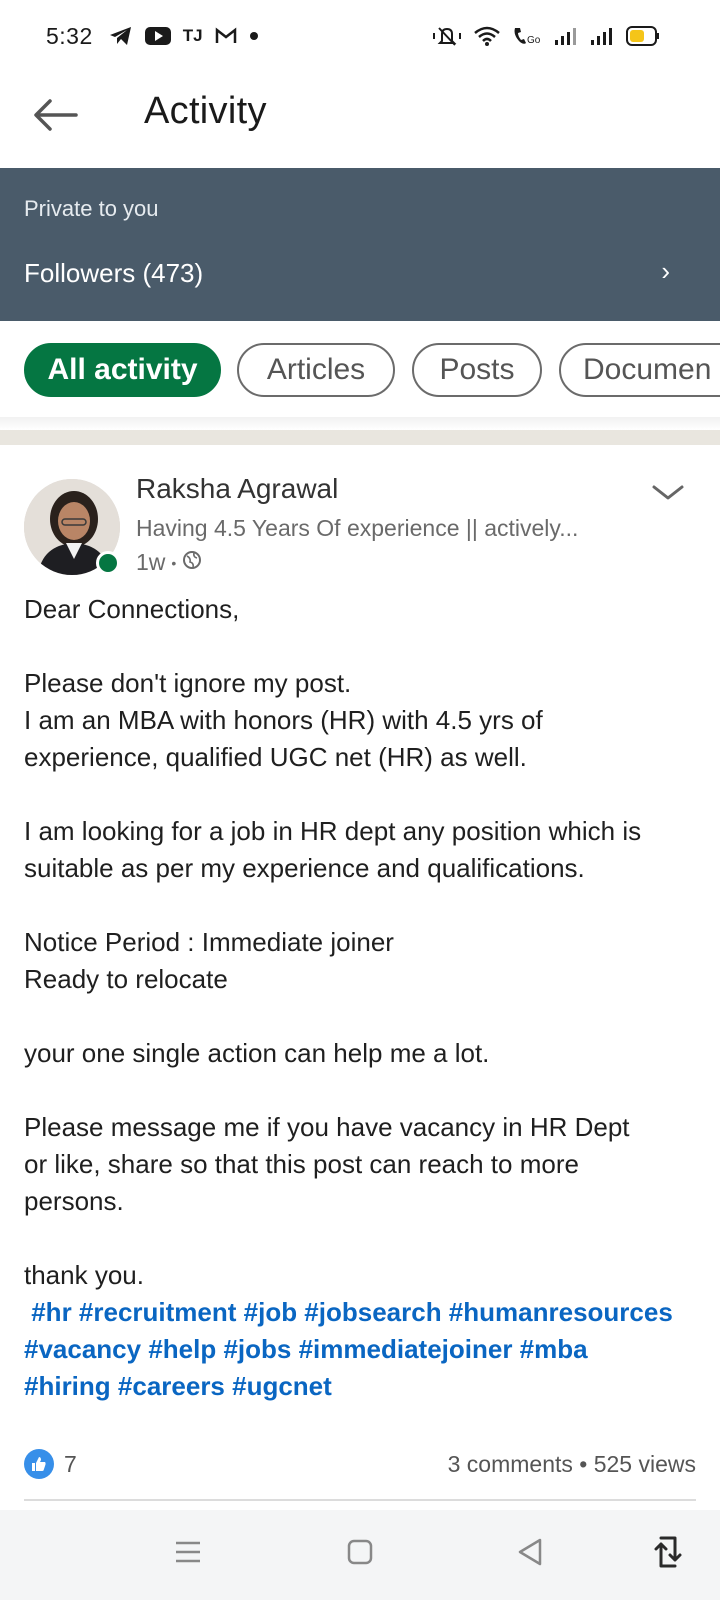 The width and height of the screenshot is (720, 1600). I want to click on chevron-right-icon: ›, so click(665, 271).